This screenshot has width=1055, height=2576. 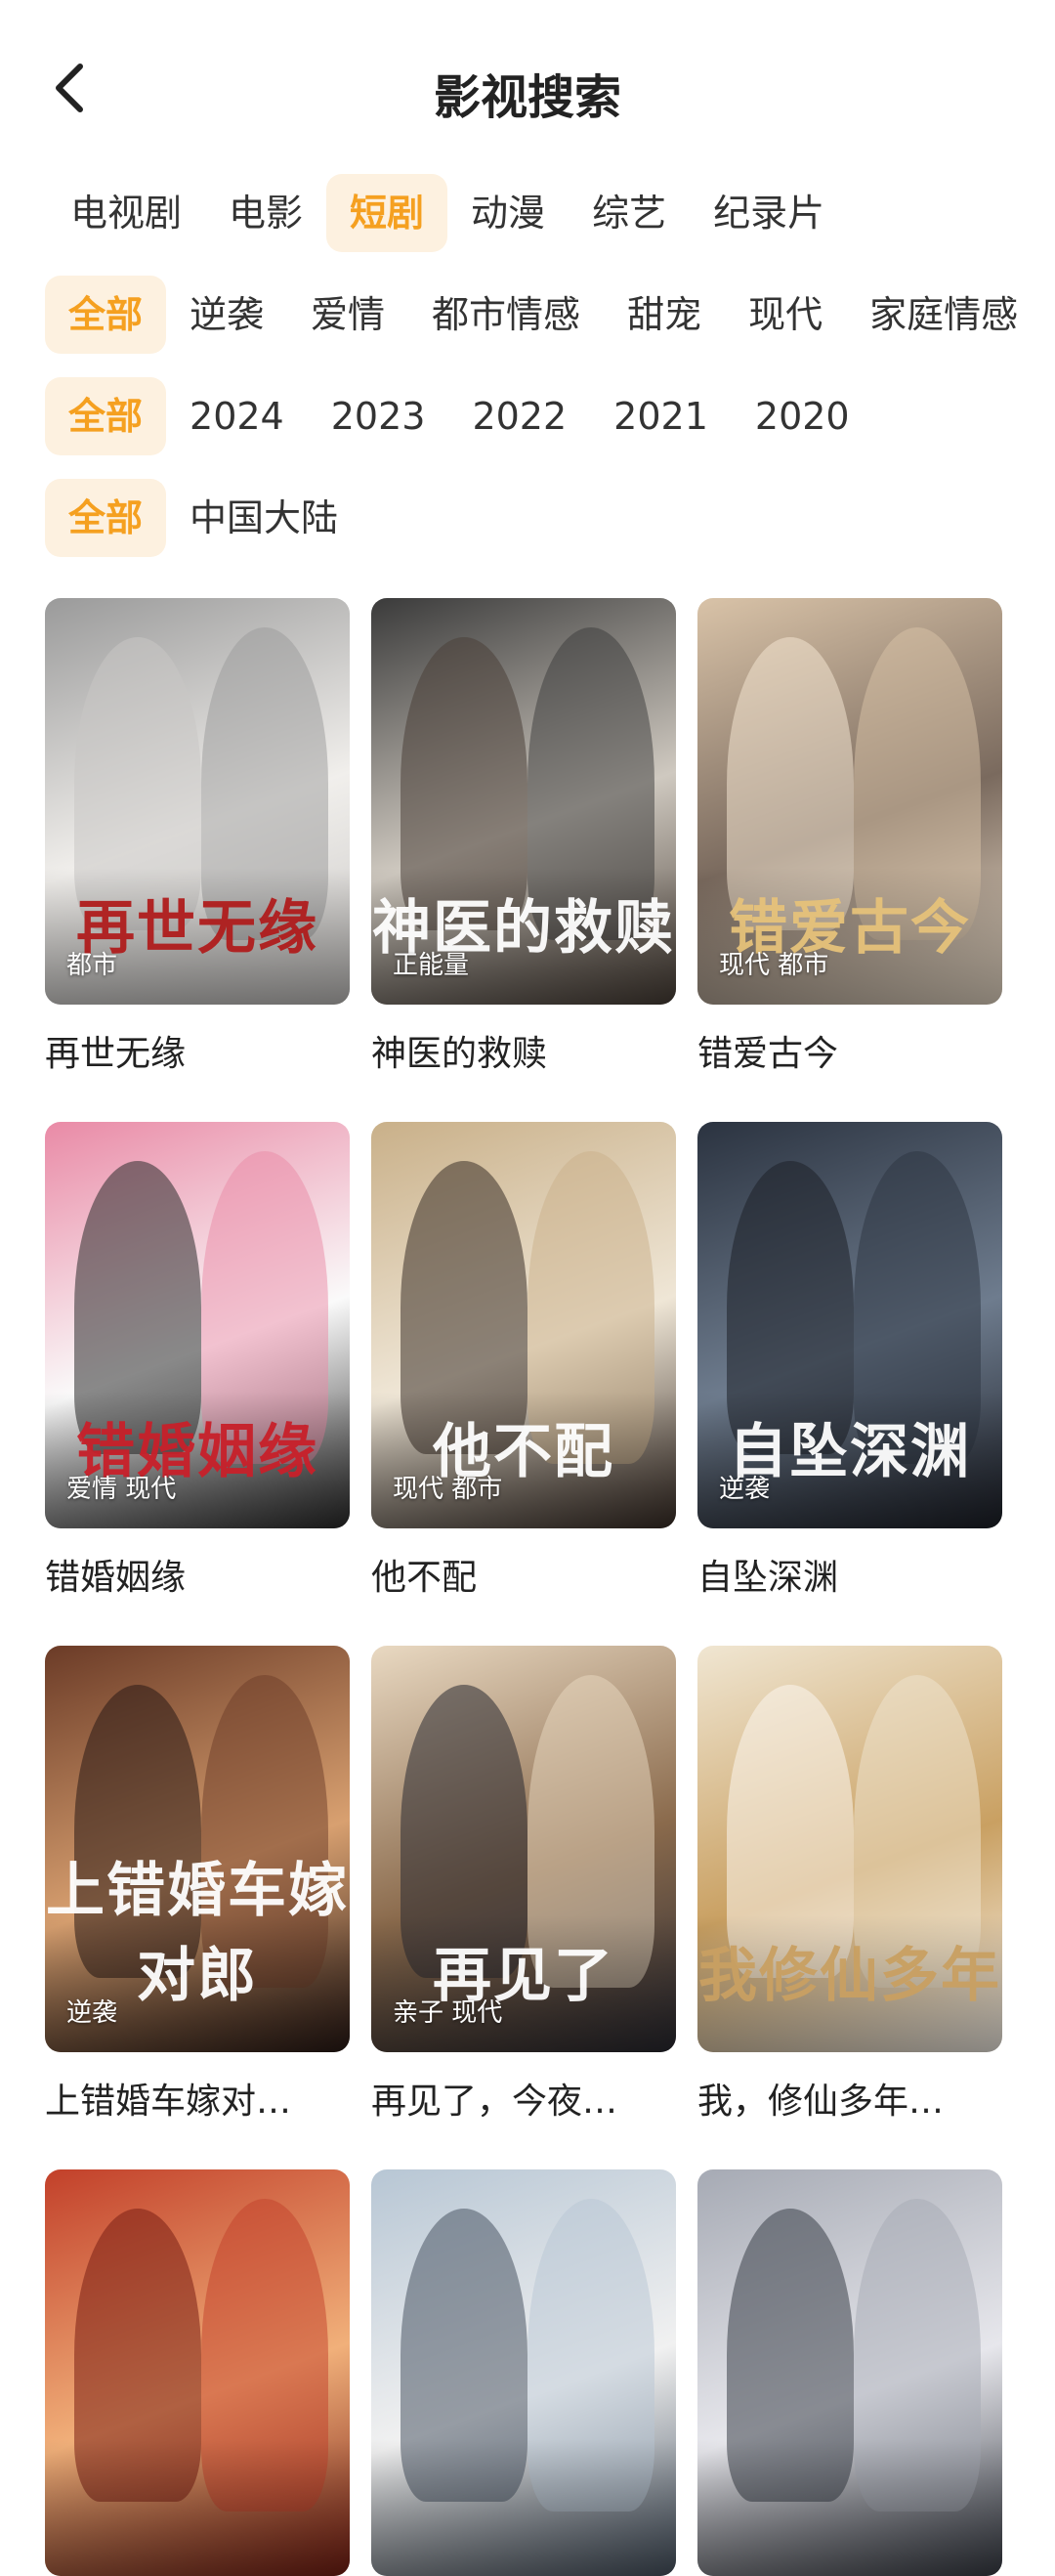 I want to click on result-card: 他不配 现代 都市他不配, so click(x=523, y=1363).